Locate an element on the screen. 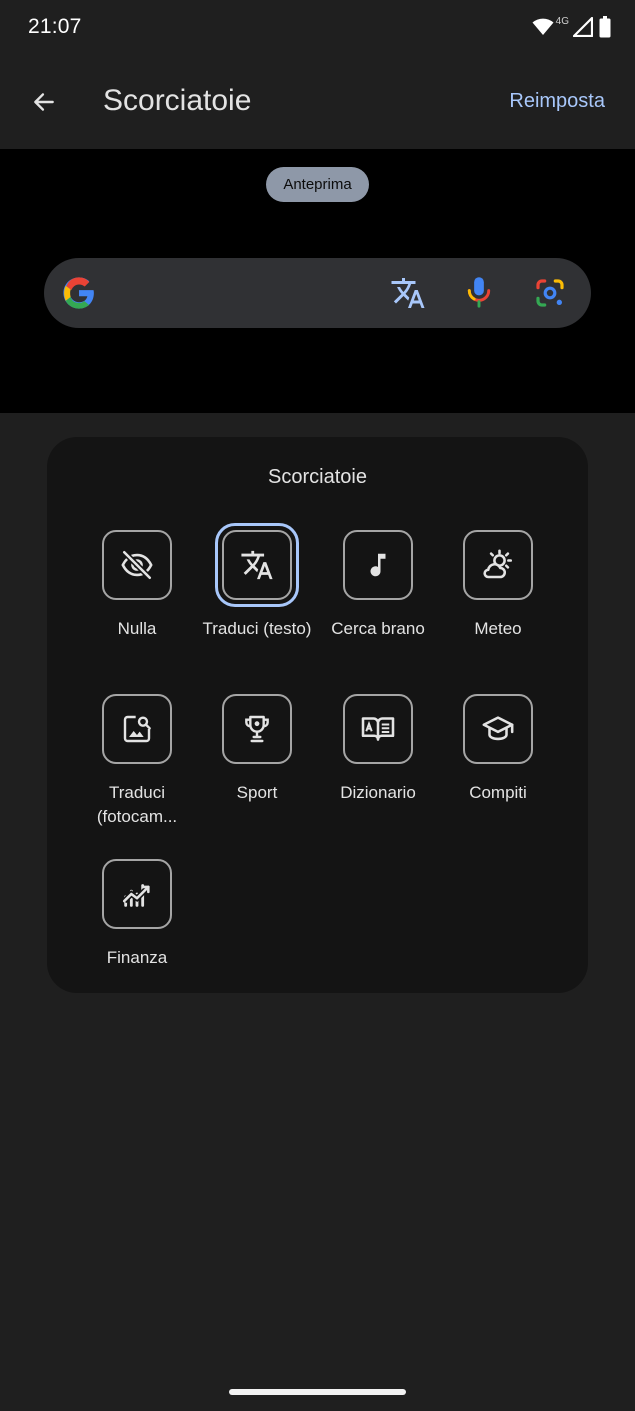 The width and height of the screenshot is (635, 1411). dictionary-book-icon is located at coordinates (378, 729).